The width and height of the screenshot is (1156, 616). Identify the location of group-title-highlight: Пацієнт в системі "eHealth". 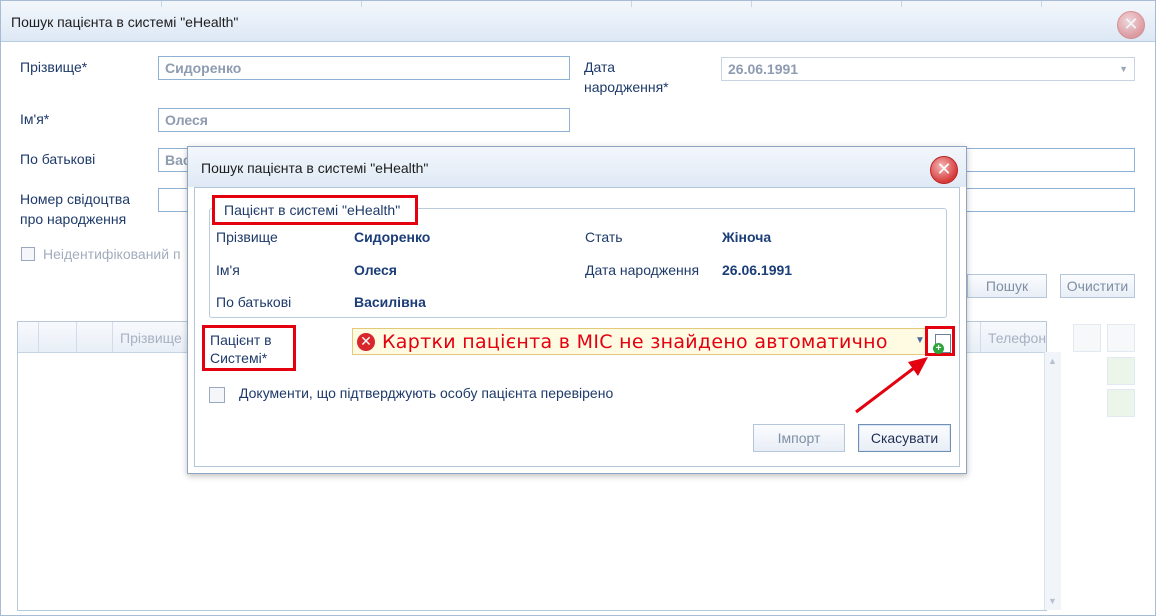
(315, 210).